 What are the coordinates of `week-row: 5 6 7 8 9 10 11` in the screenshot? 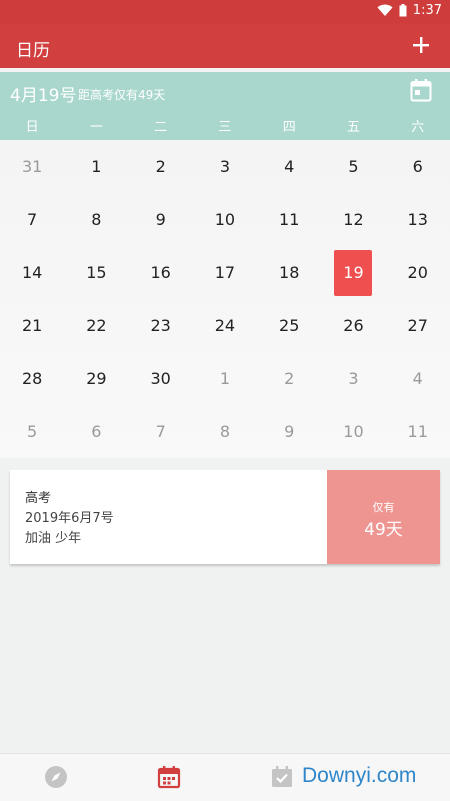 It's located at (225, 431).